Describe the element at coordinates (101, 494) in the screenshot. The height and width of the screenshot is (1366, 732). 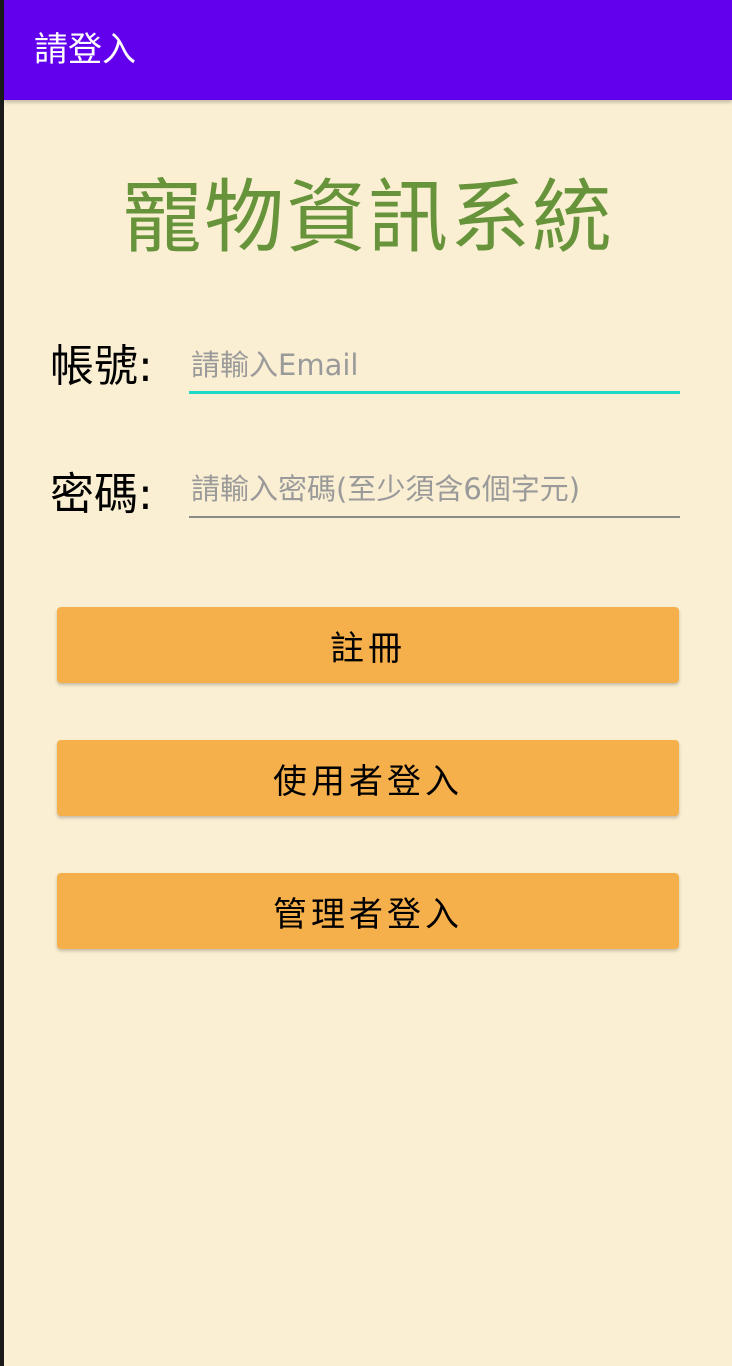
I see `password-label: 密碼:` at that location.